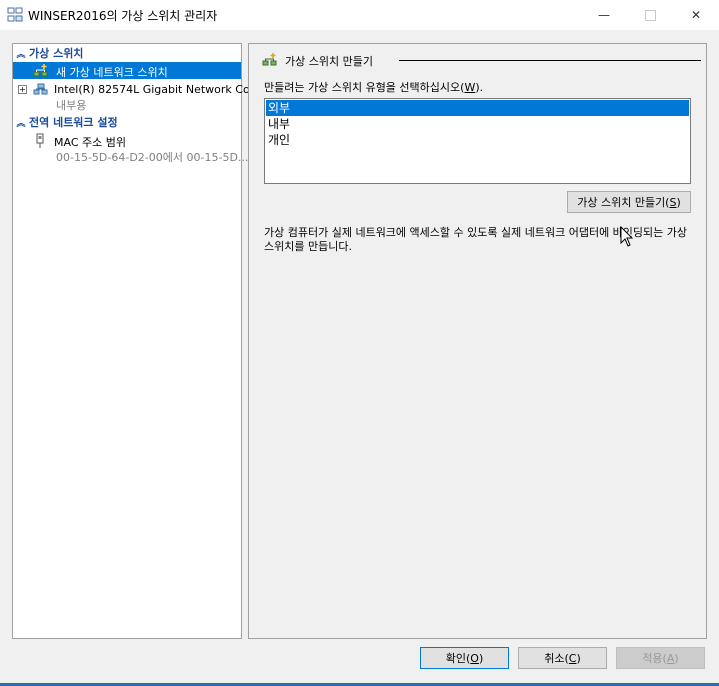  I want to click on create-button-suffix: ), so click(678, 202).